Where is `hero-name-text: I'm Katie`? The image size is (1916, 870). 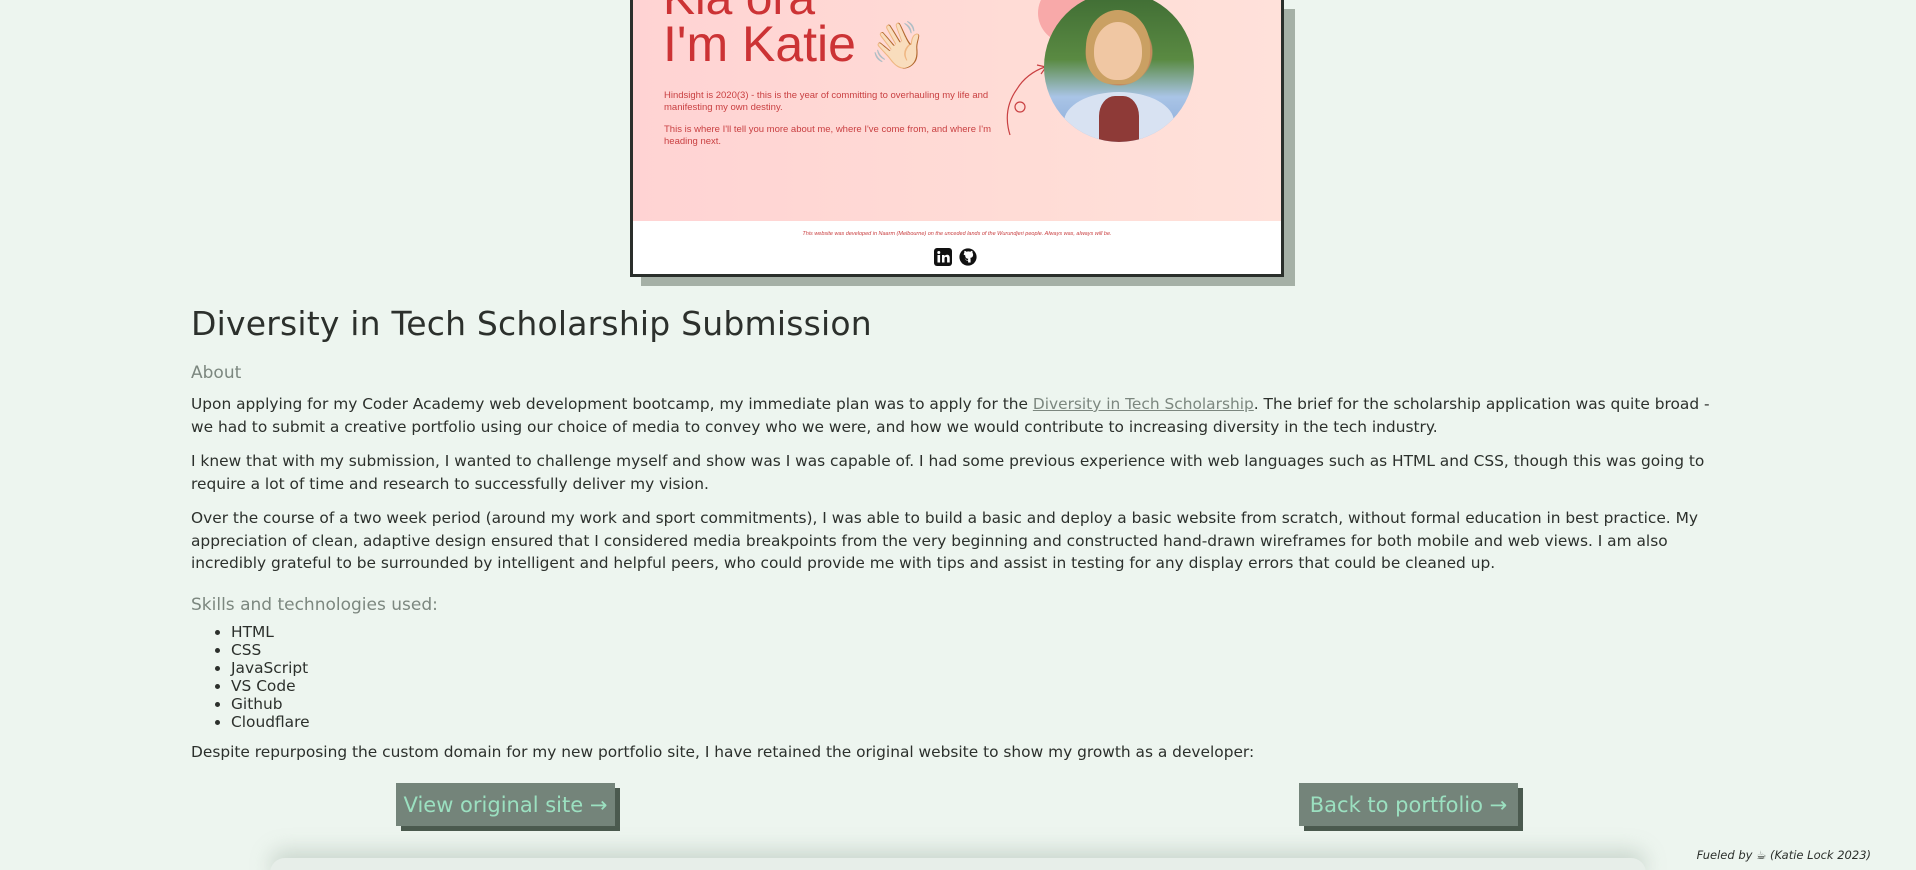 hero-name-text: I'm Katie is located at coordinates (759, 44).